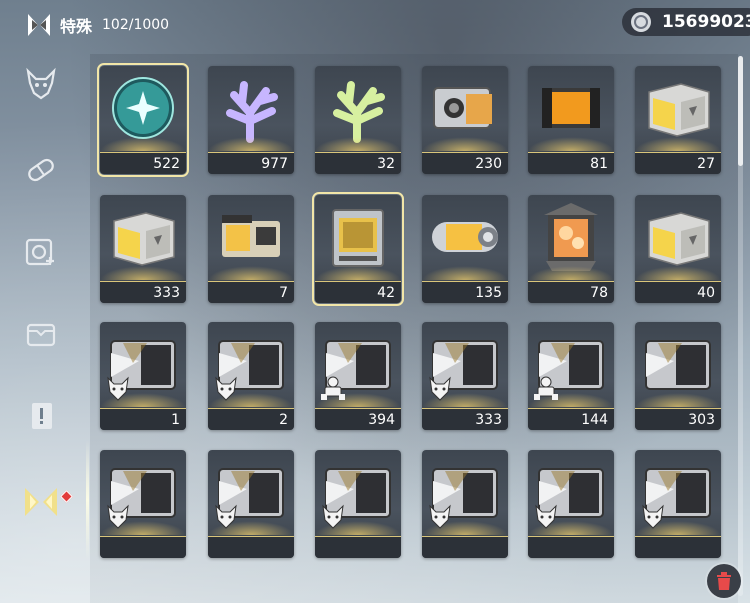 The width and height of the screenshot is (750, 603). I want to click on item-quantity: 1, so click(143, 419).